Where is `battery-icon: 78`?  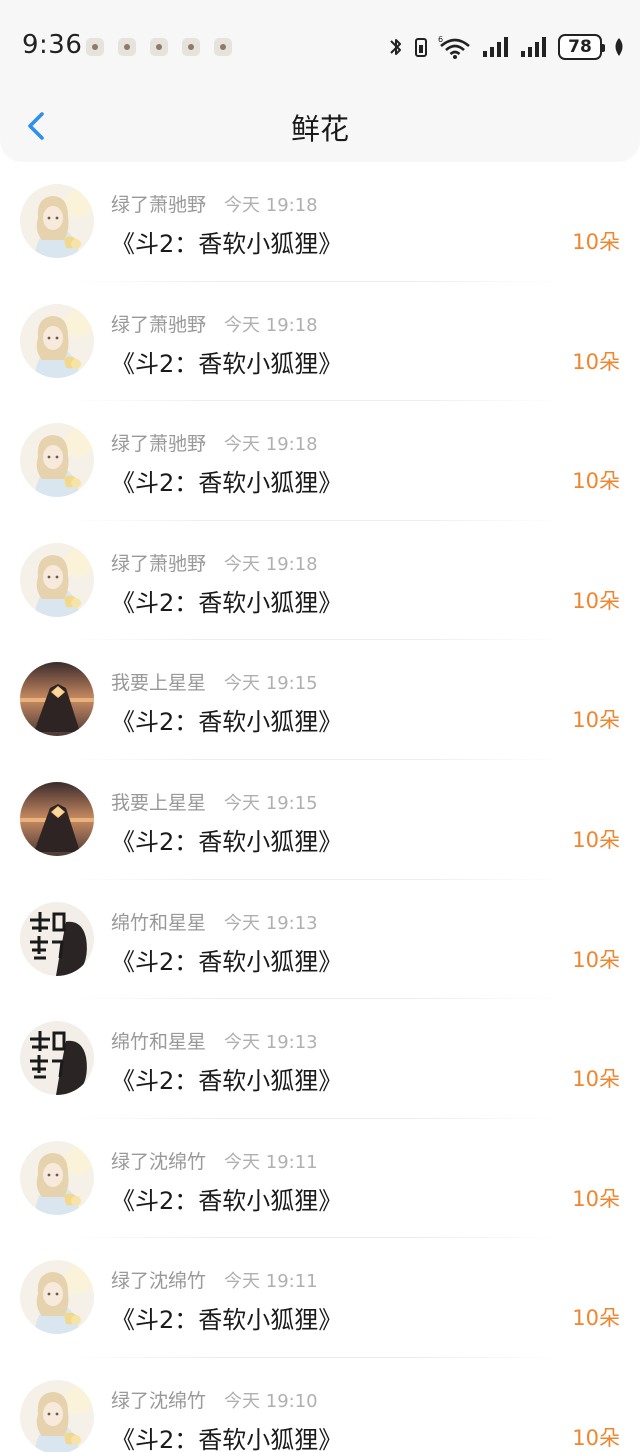
battery-icon: 78 is located at coordinates (581, 47).